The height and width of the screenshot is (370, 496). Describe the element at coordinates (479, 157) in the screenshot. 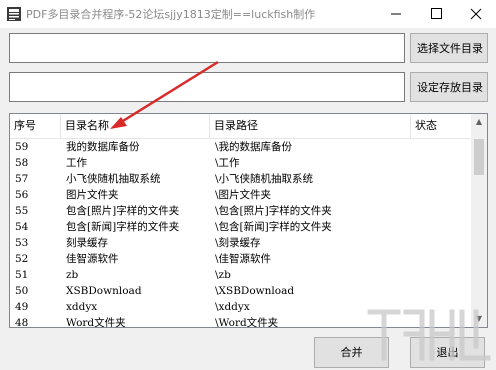

I see `scroll-thumb` at that location.